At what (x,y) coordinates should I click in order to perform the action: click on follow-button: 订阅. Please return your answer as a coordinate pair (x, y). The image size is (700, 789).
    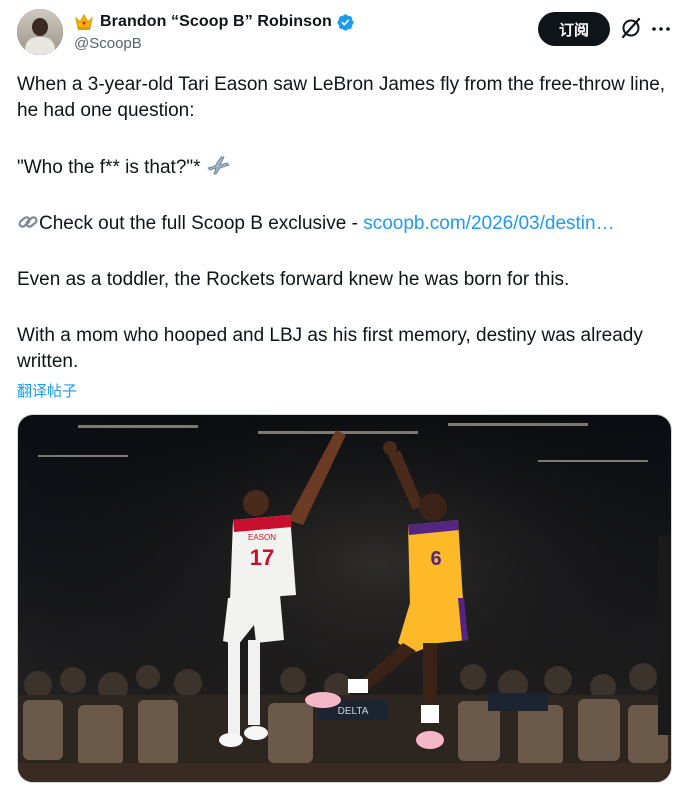
    Looking at the image, I should click on (574, 29).